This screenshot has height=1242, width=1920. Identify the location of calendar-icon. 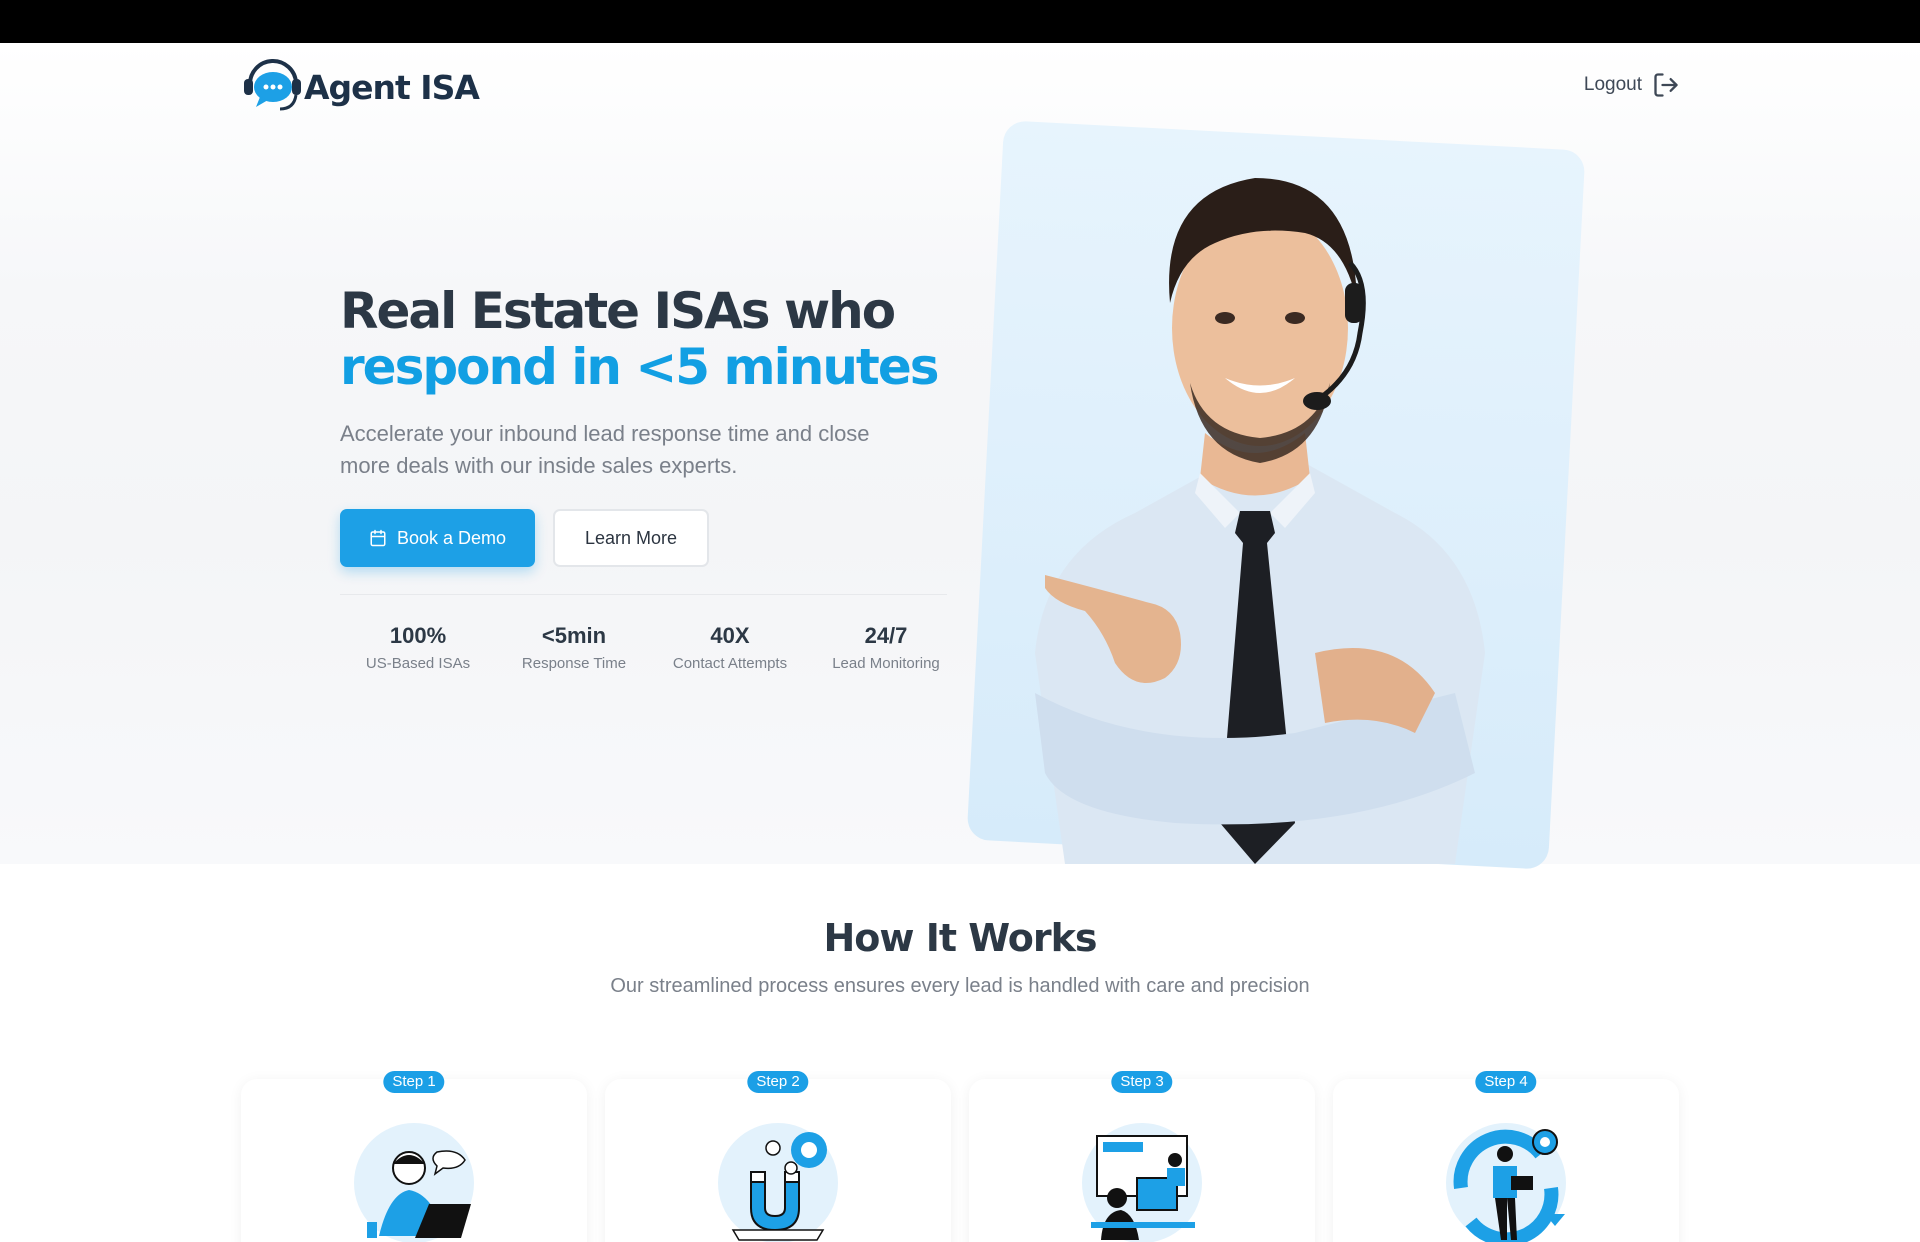
(378, 538).